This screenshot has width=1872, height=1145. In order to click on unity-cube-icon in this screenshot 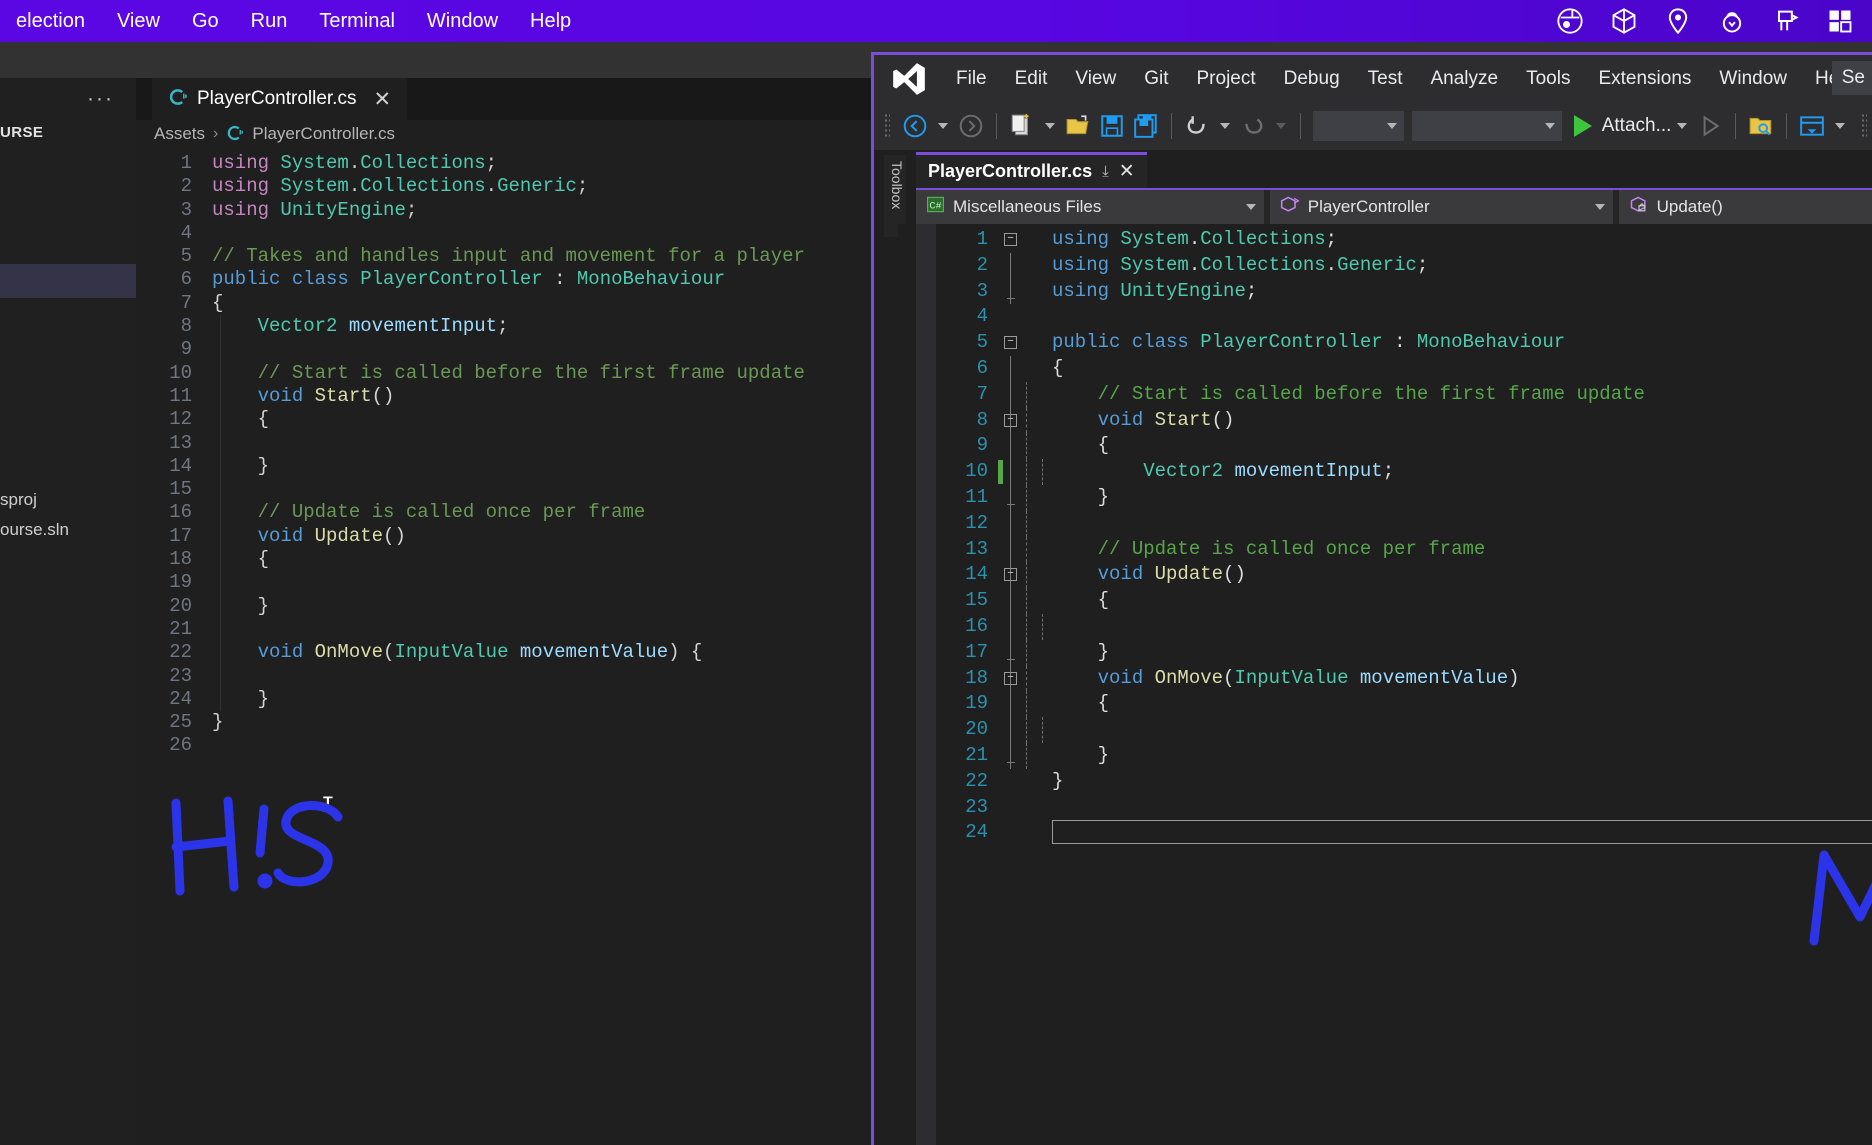, I will do `click(1624, 21)`.